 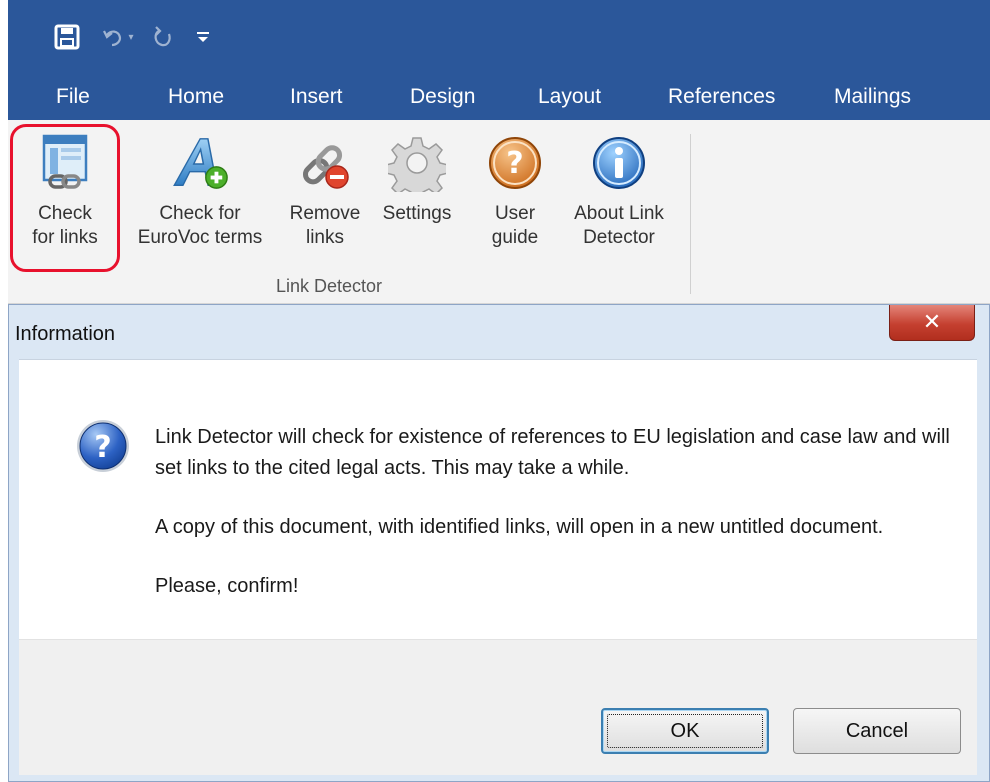 What do you see at coordinates (325, 225) in the screenshot?
I see `remove-links-label: Remove links` at bounding box center [325, 225].